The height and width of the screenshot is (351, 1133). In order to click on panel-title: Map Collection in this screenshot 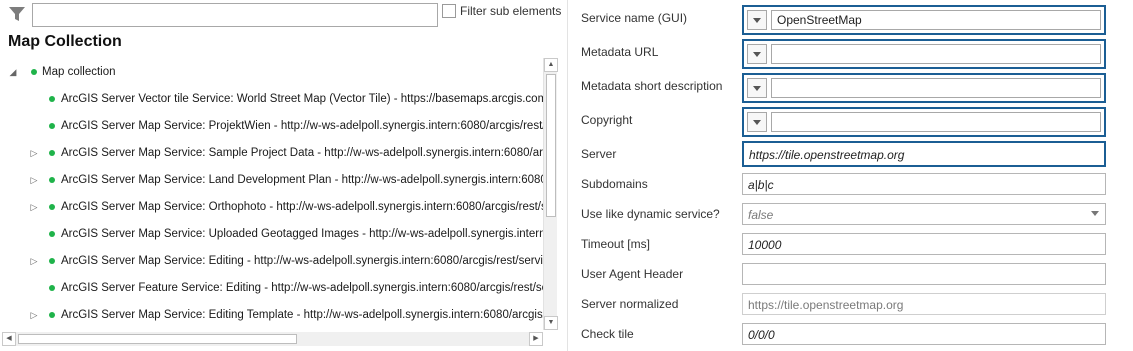, I will do `click(65, 41)`.